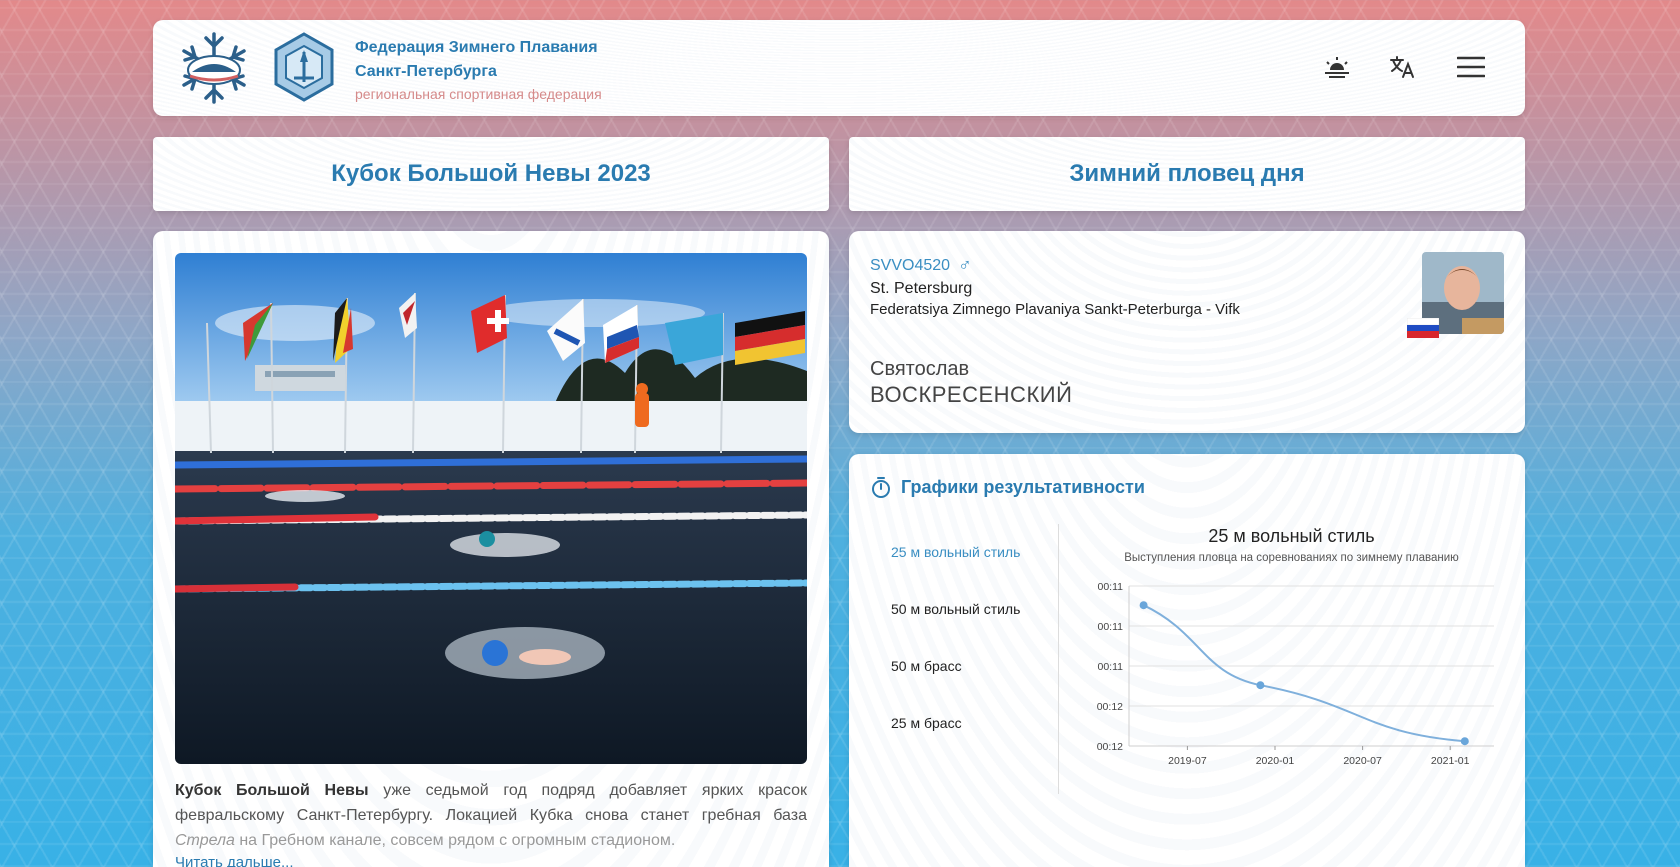  I want to click on swimmer-title-card: Зимний пловец дня, so click(1187, 174).